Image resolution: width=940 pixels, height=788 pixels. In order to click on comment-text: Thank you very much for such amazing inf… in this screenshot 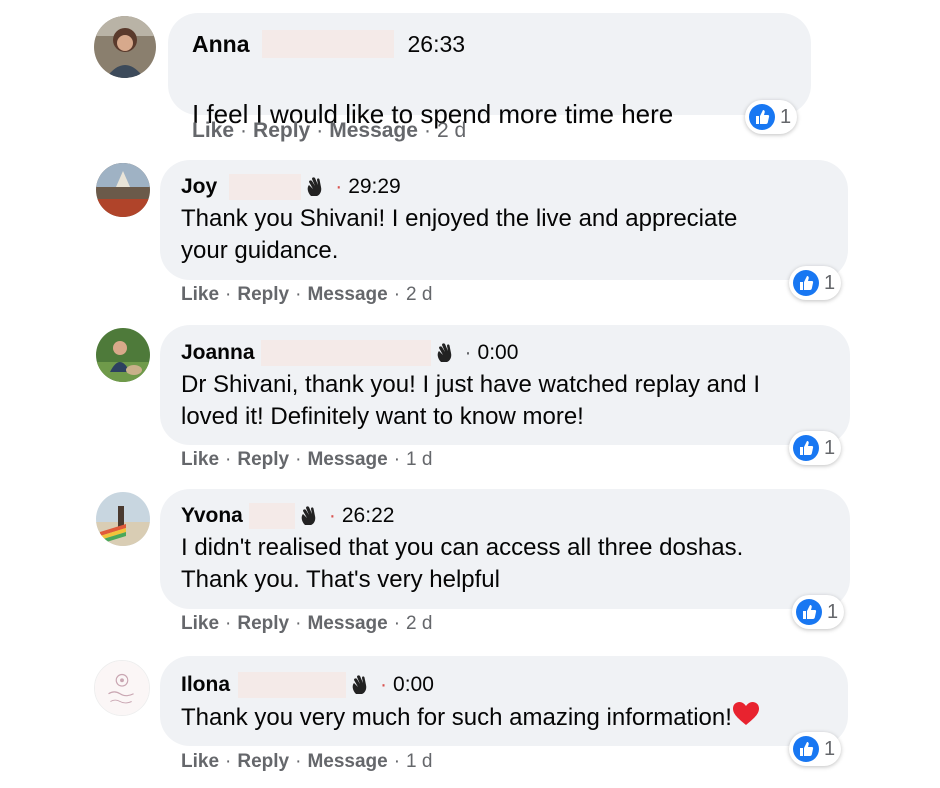, I will do `click(470, 718)`.